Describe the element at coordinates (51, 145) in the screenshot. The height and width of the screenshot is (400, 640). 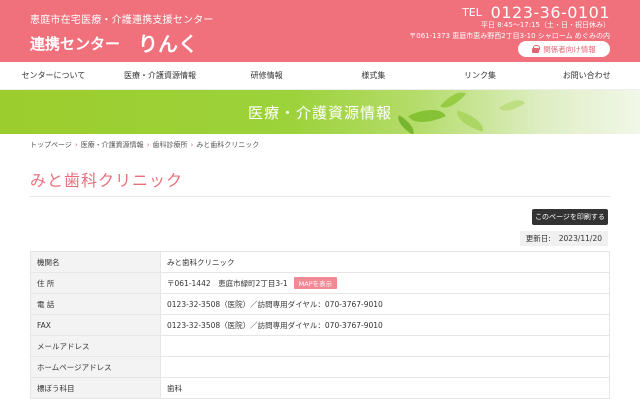
I see `breadcrumb-item-top: トップページ` at that location.